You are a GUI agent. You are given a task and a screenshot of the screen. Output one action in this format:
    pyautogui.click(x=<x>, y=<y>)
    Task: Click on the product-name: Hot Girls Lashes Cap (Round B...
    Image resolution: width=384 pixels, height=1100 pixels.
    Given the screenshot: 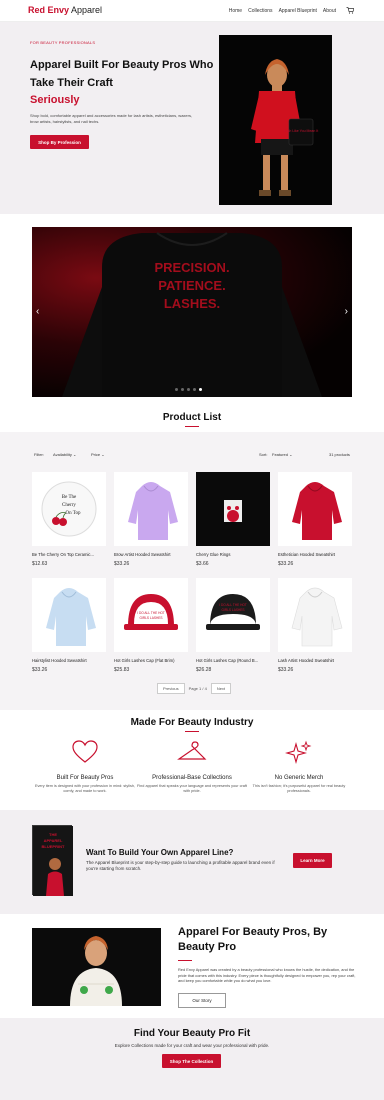 What is the action you would take?
    pyautogui.click(x=233, y=660)
    